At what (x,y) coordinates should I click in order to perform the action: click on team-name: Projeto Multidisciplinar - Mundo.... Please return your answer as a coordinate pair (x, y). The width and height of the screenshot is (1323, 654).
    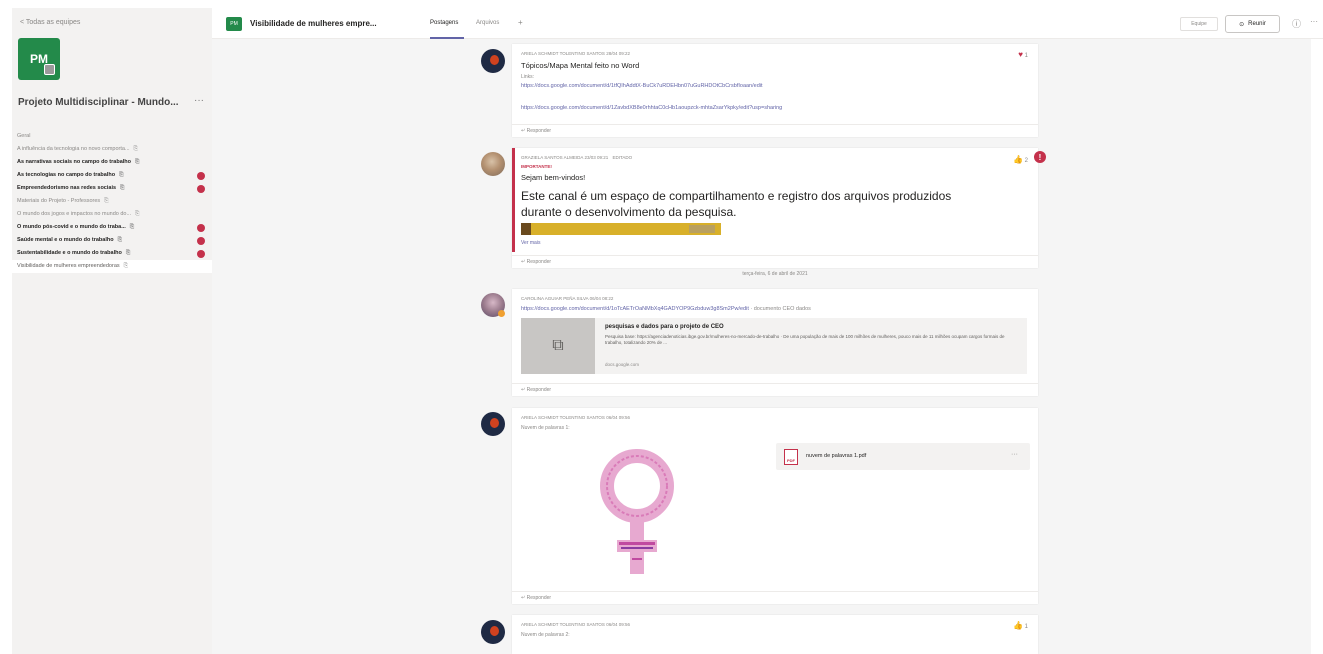
    Looking at the image, I should click on (103, 102).